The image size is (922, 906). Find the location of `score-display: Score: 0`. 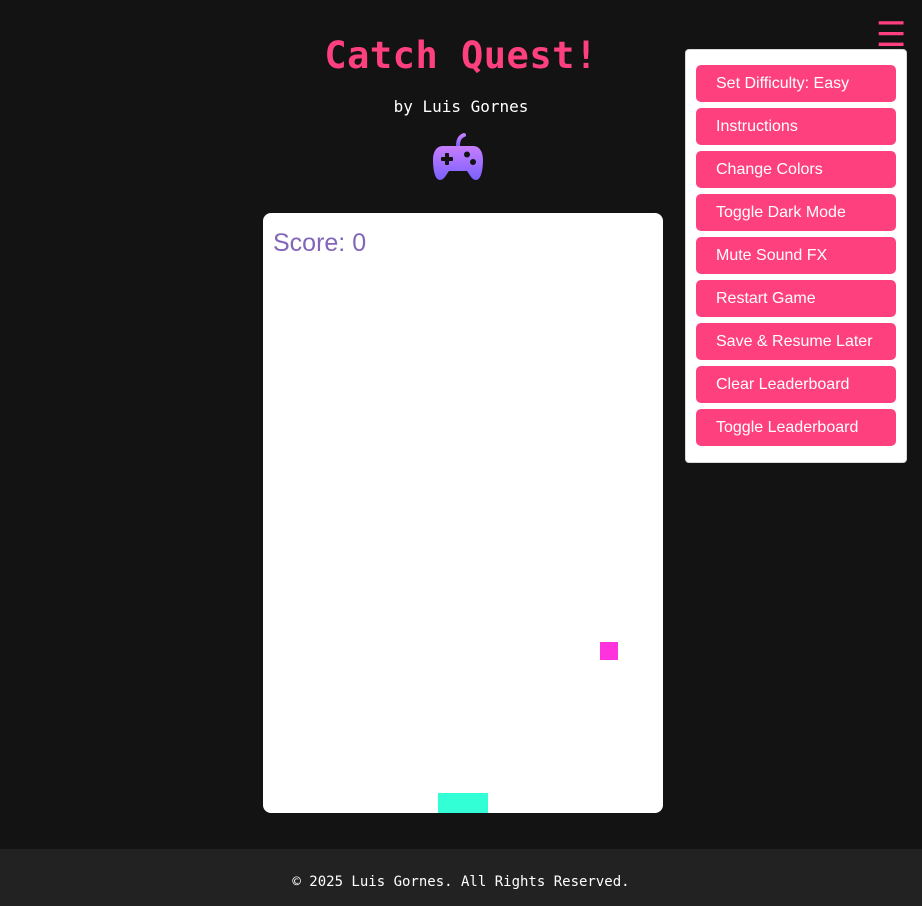

score-display: Score: 0 is located at coordinates (320, 243).